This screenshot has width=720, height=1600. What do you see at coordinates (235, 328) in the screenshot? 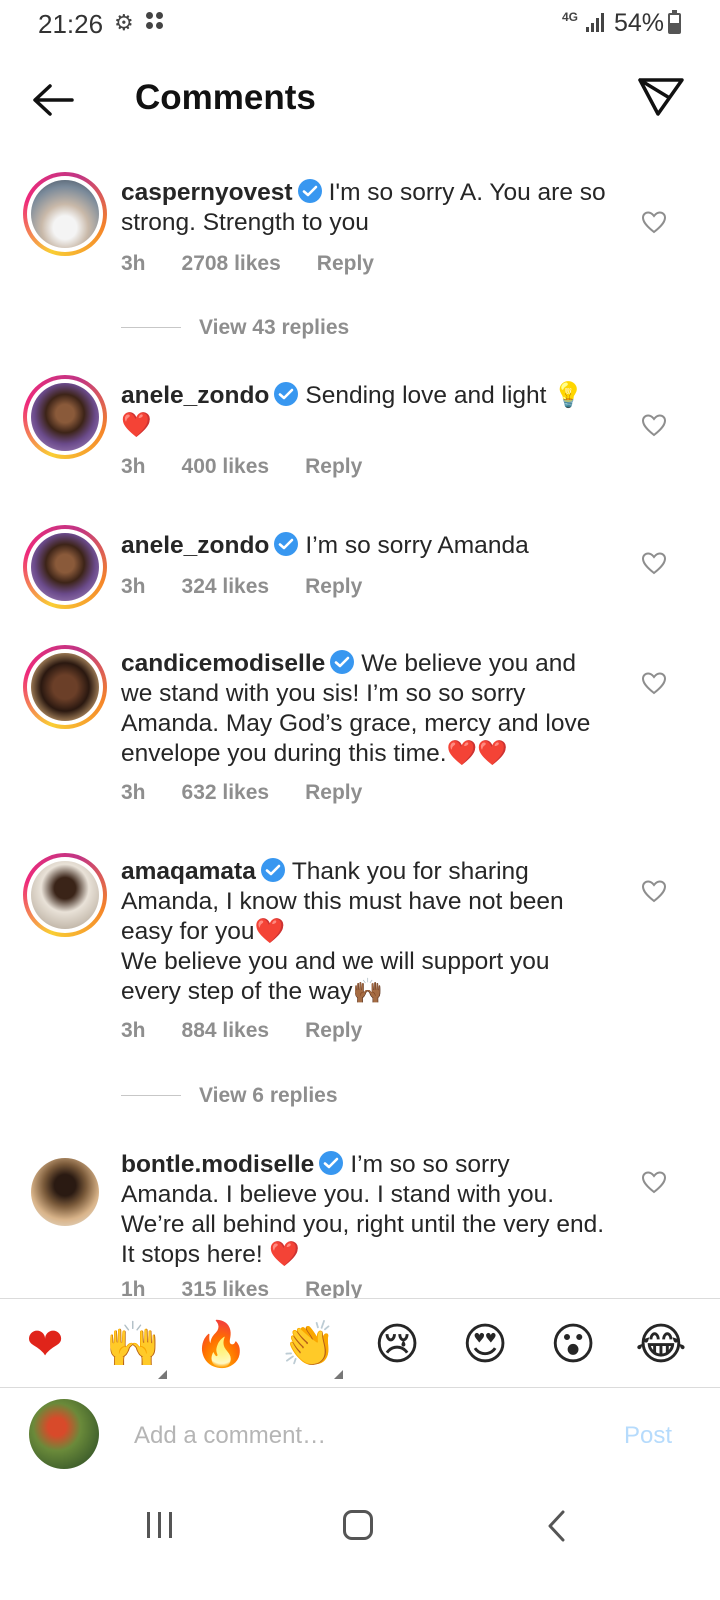
I see `view-replies-button: View 43 replies` at bounding box center [235, 328].